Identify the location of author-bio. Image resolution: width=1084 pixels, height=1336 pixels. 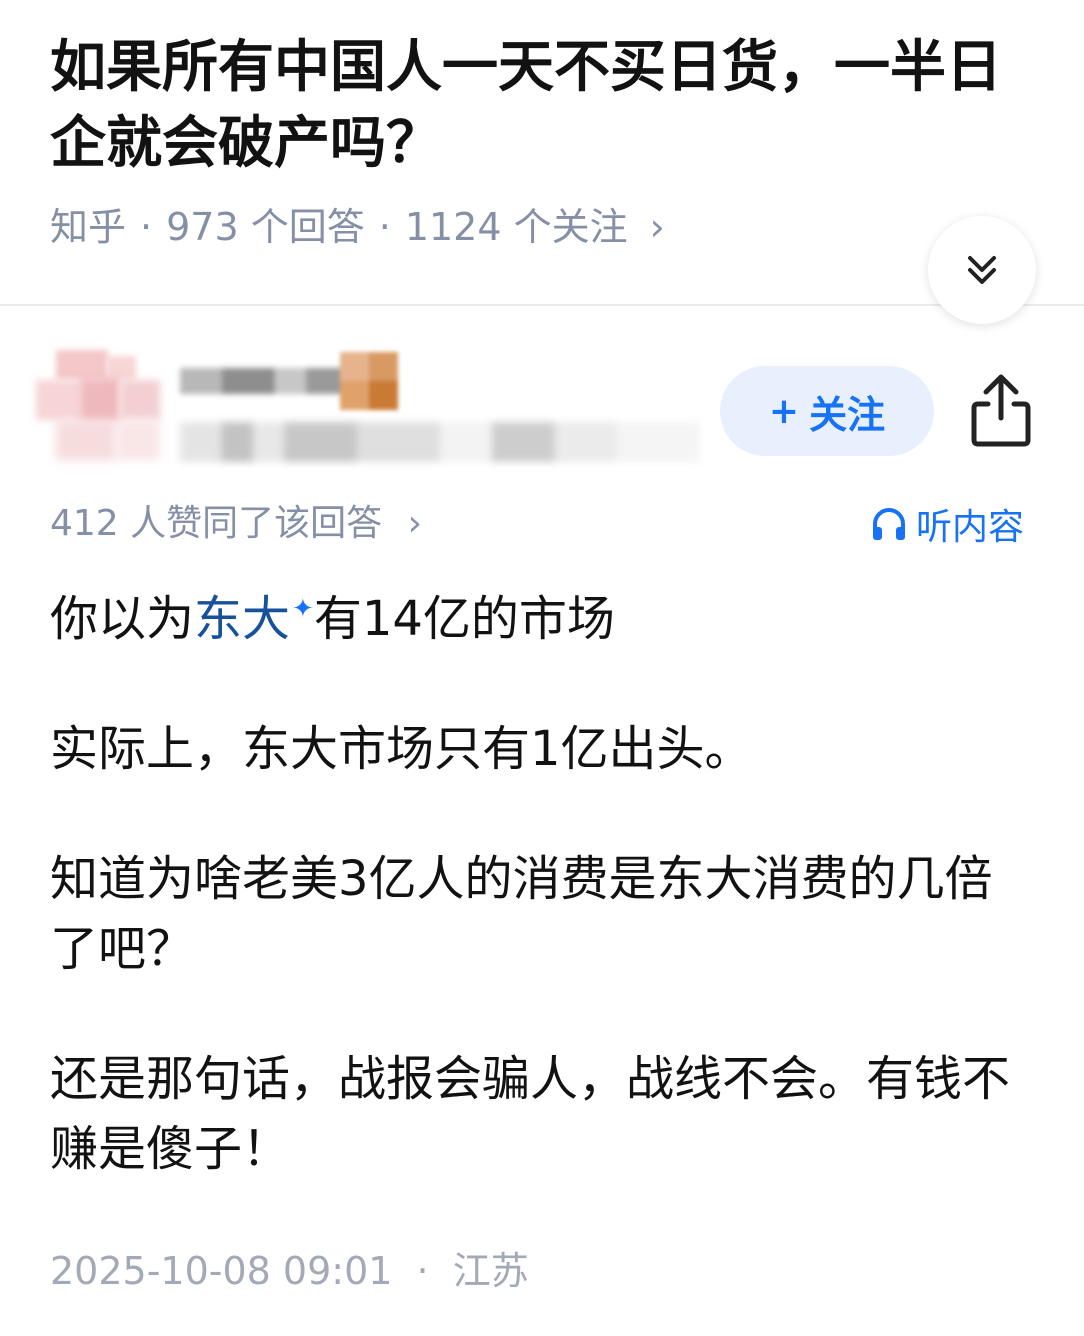
(440, 442).